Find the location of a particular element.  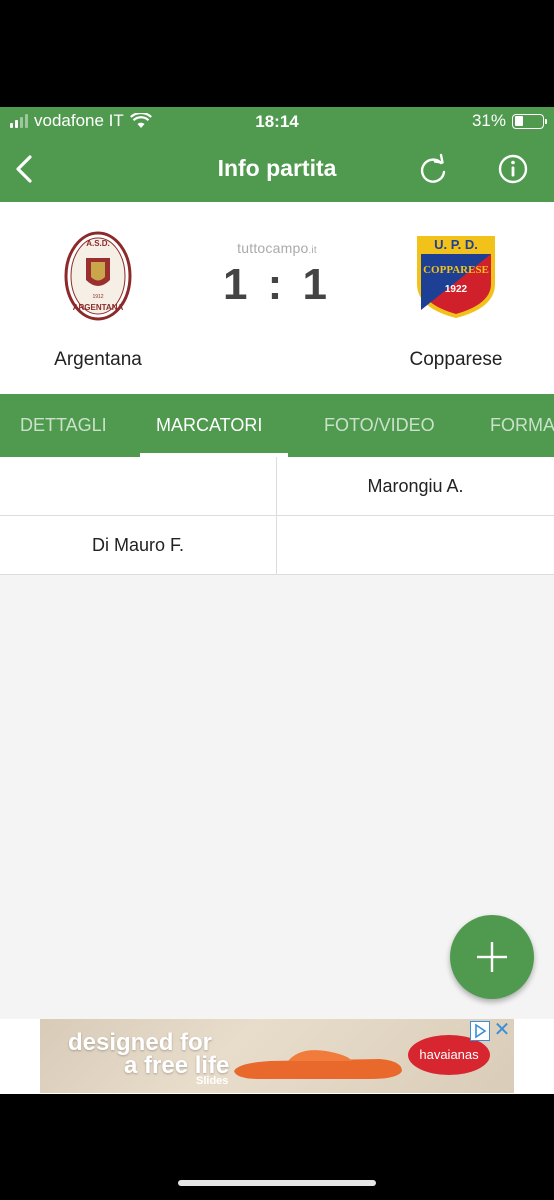

refresh-button is located at coordinates (433, 169).